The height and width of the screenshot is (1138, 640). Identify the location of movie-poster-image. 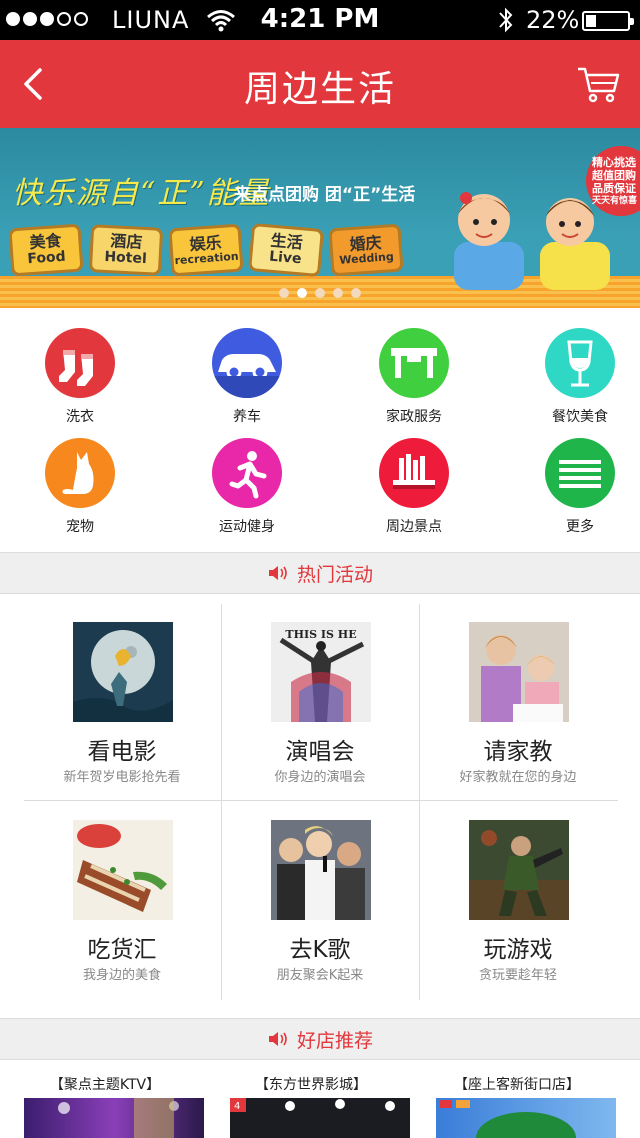
(123, 672).